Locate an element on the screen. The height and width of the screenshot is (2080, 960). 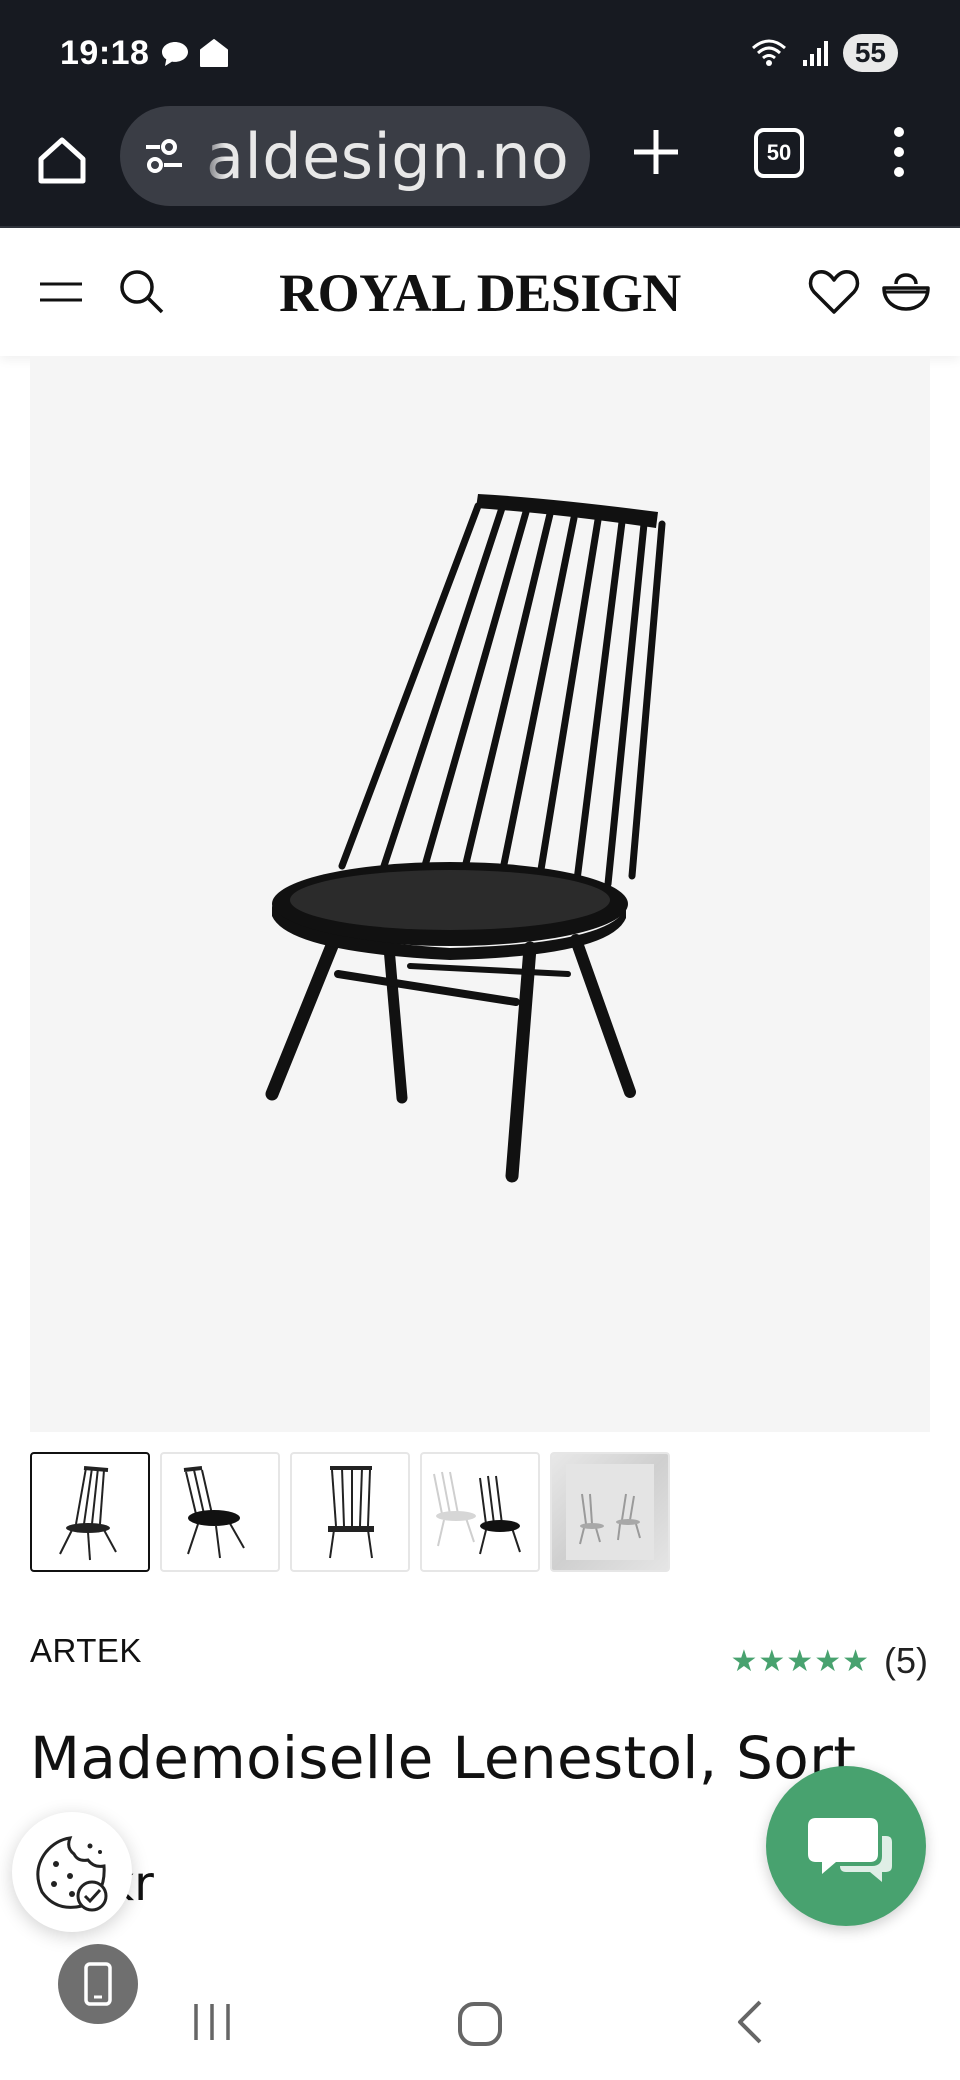
home-icon is located at coordinates (62, 160).